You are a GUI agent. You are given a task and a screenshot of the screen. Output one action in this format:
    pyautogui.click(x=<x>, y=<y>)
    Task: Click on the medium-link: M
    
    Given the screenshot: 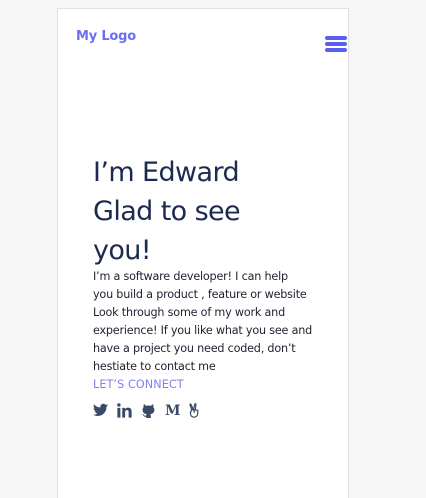 What is the action you would take?
    pyautogui.click(x=173, y=411)
    